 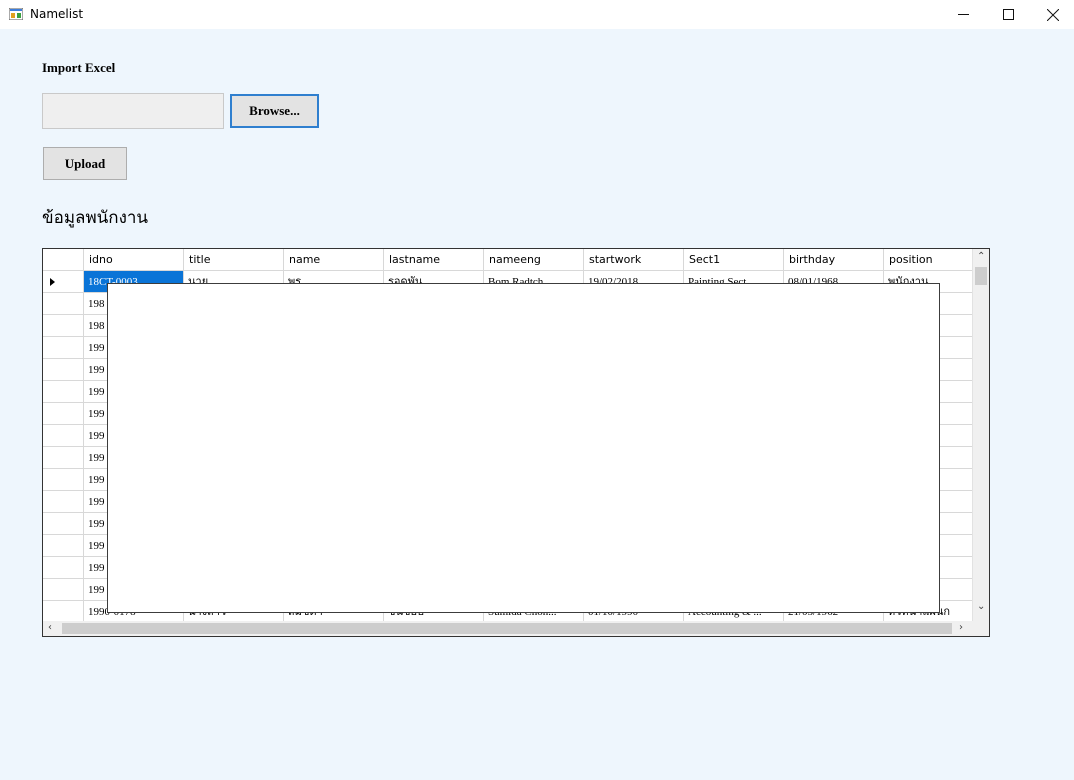 What do you see at coordinates (980, 628) in the screenshot?
I see `scrollbar-corner` at bounding box center [980, 628].